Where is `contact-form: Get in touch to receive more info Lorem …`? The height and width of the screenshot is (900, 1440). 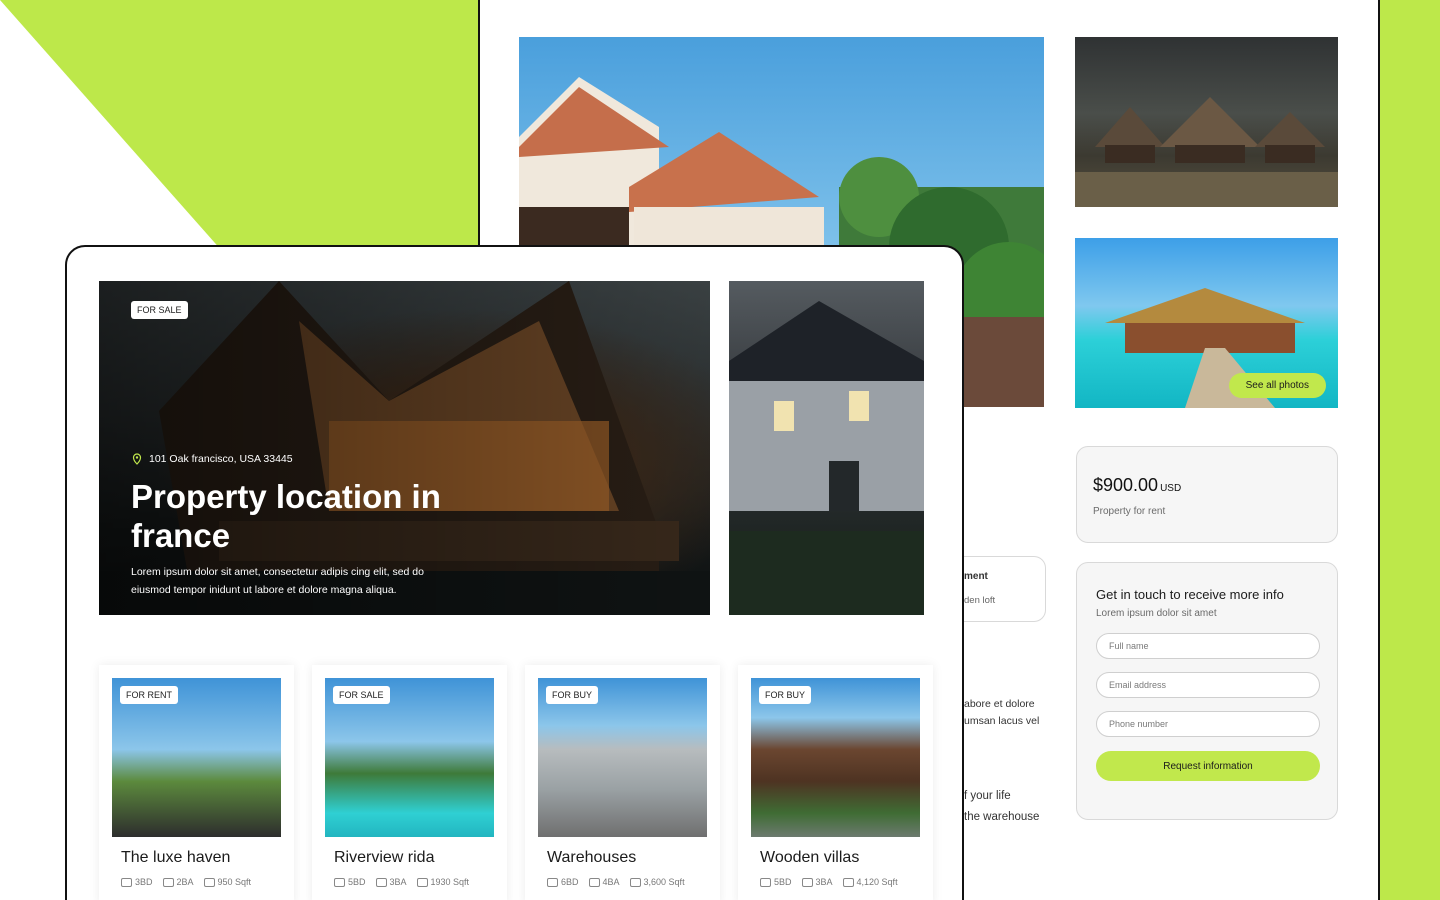 contact-form: Get in touch to receive more info Lorem … is located at coordinates (1207, 691).